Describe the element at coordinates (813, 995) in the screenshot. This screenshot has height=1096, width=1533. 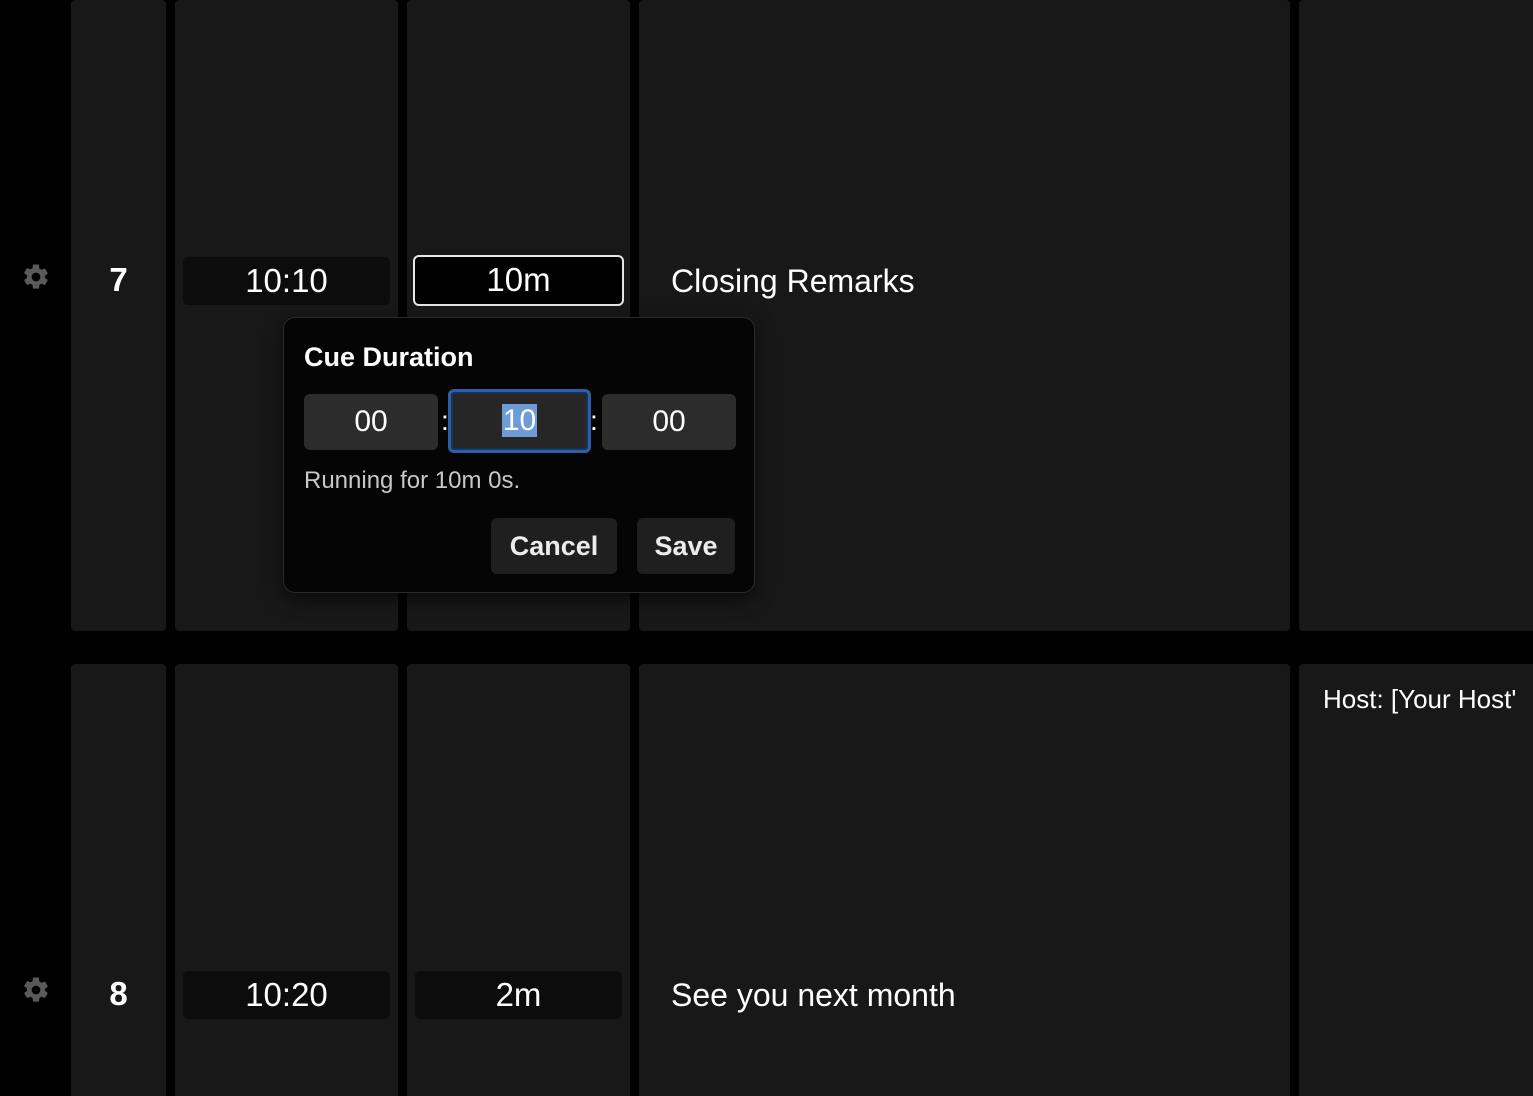
I see `row-8-title: See you next month` at that location.